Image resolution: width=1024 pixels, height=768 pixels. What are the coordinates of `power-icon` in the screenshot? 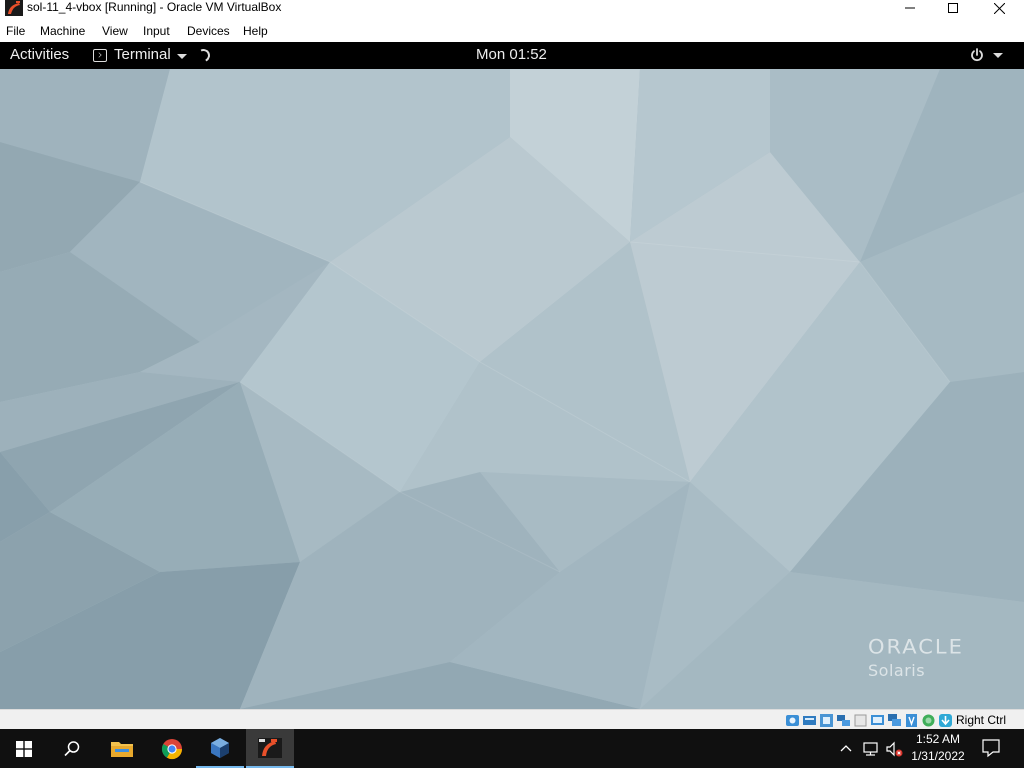 It's located at (977, 55).